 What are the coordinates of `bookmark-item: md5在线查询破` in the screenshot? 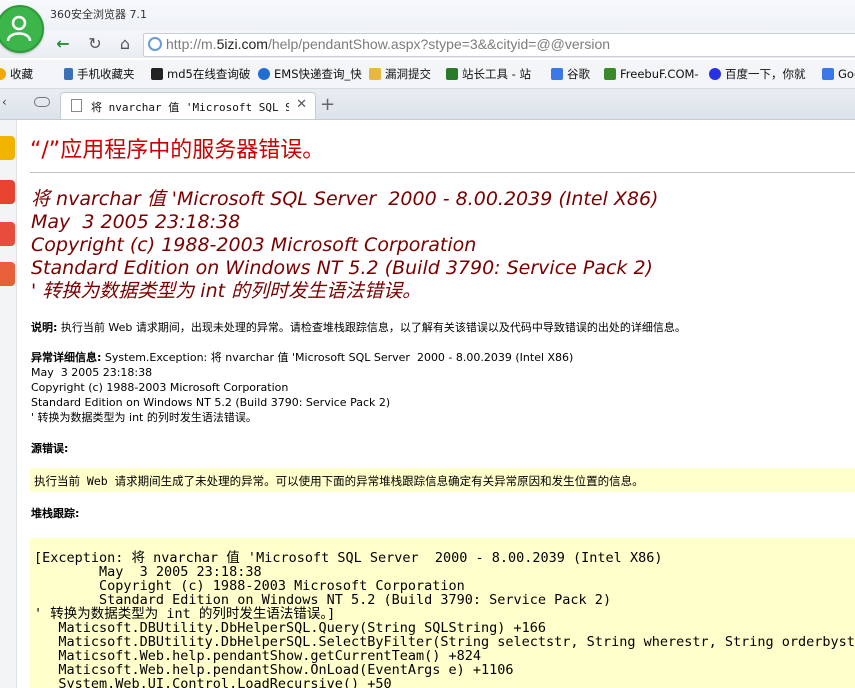 It's located at (200, 74).